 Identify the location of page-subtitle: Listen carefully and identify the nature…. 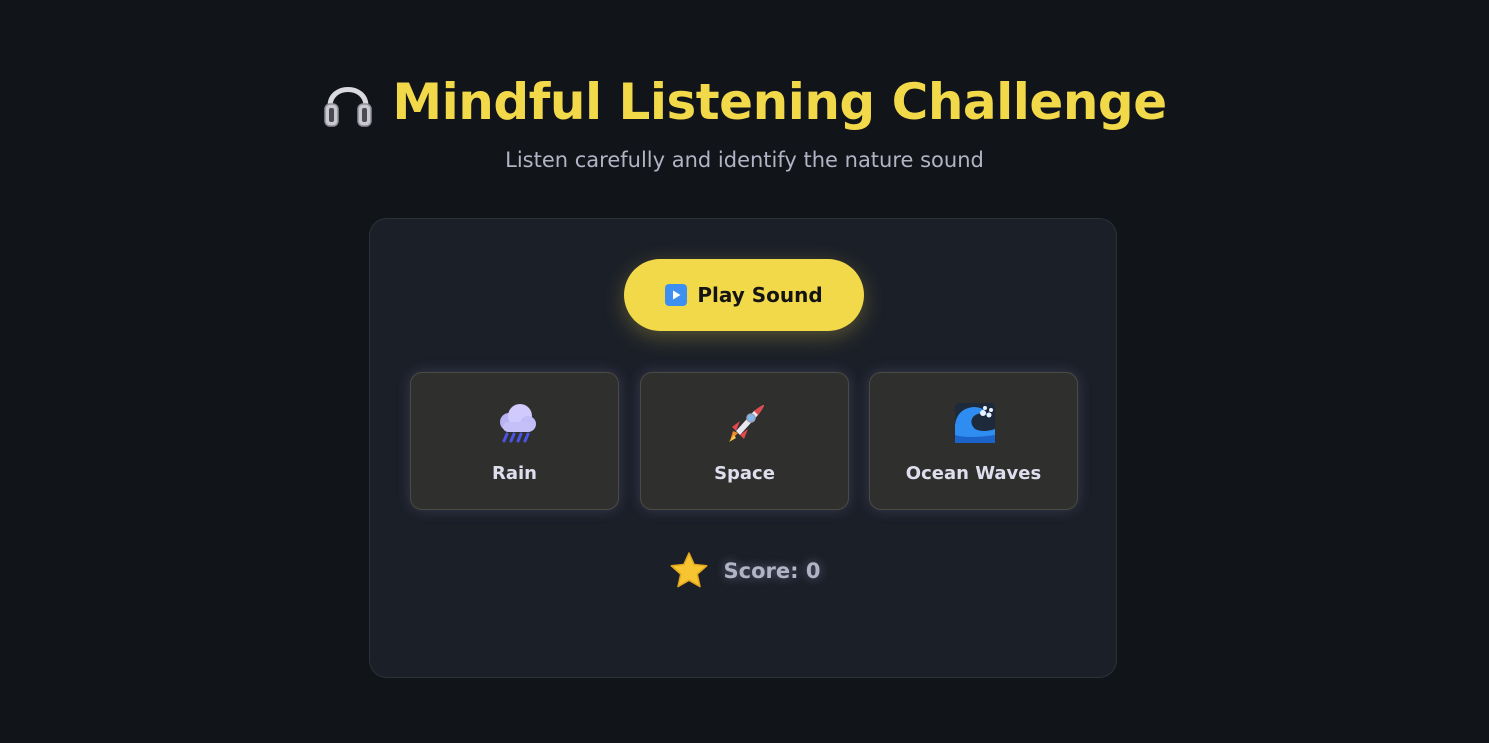
(744, 160).